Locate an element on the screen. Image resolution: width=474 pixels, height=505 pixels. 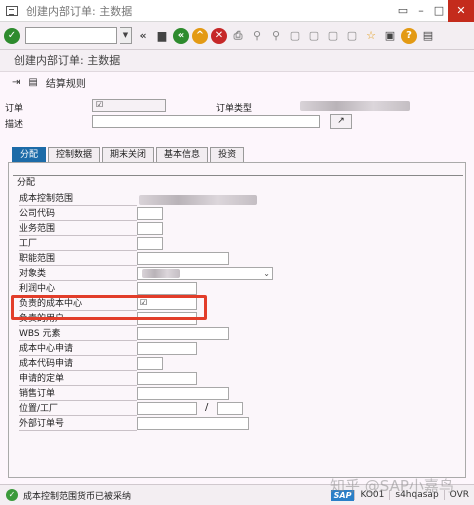
command-dropdown-icon: ▼ is located at coordinates (126, 35).